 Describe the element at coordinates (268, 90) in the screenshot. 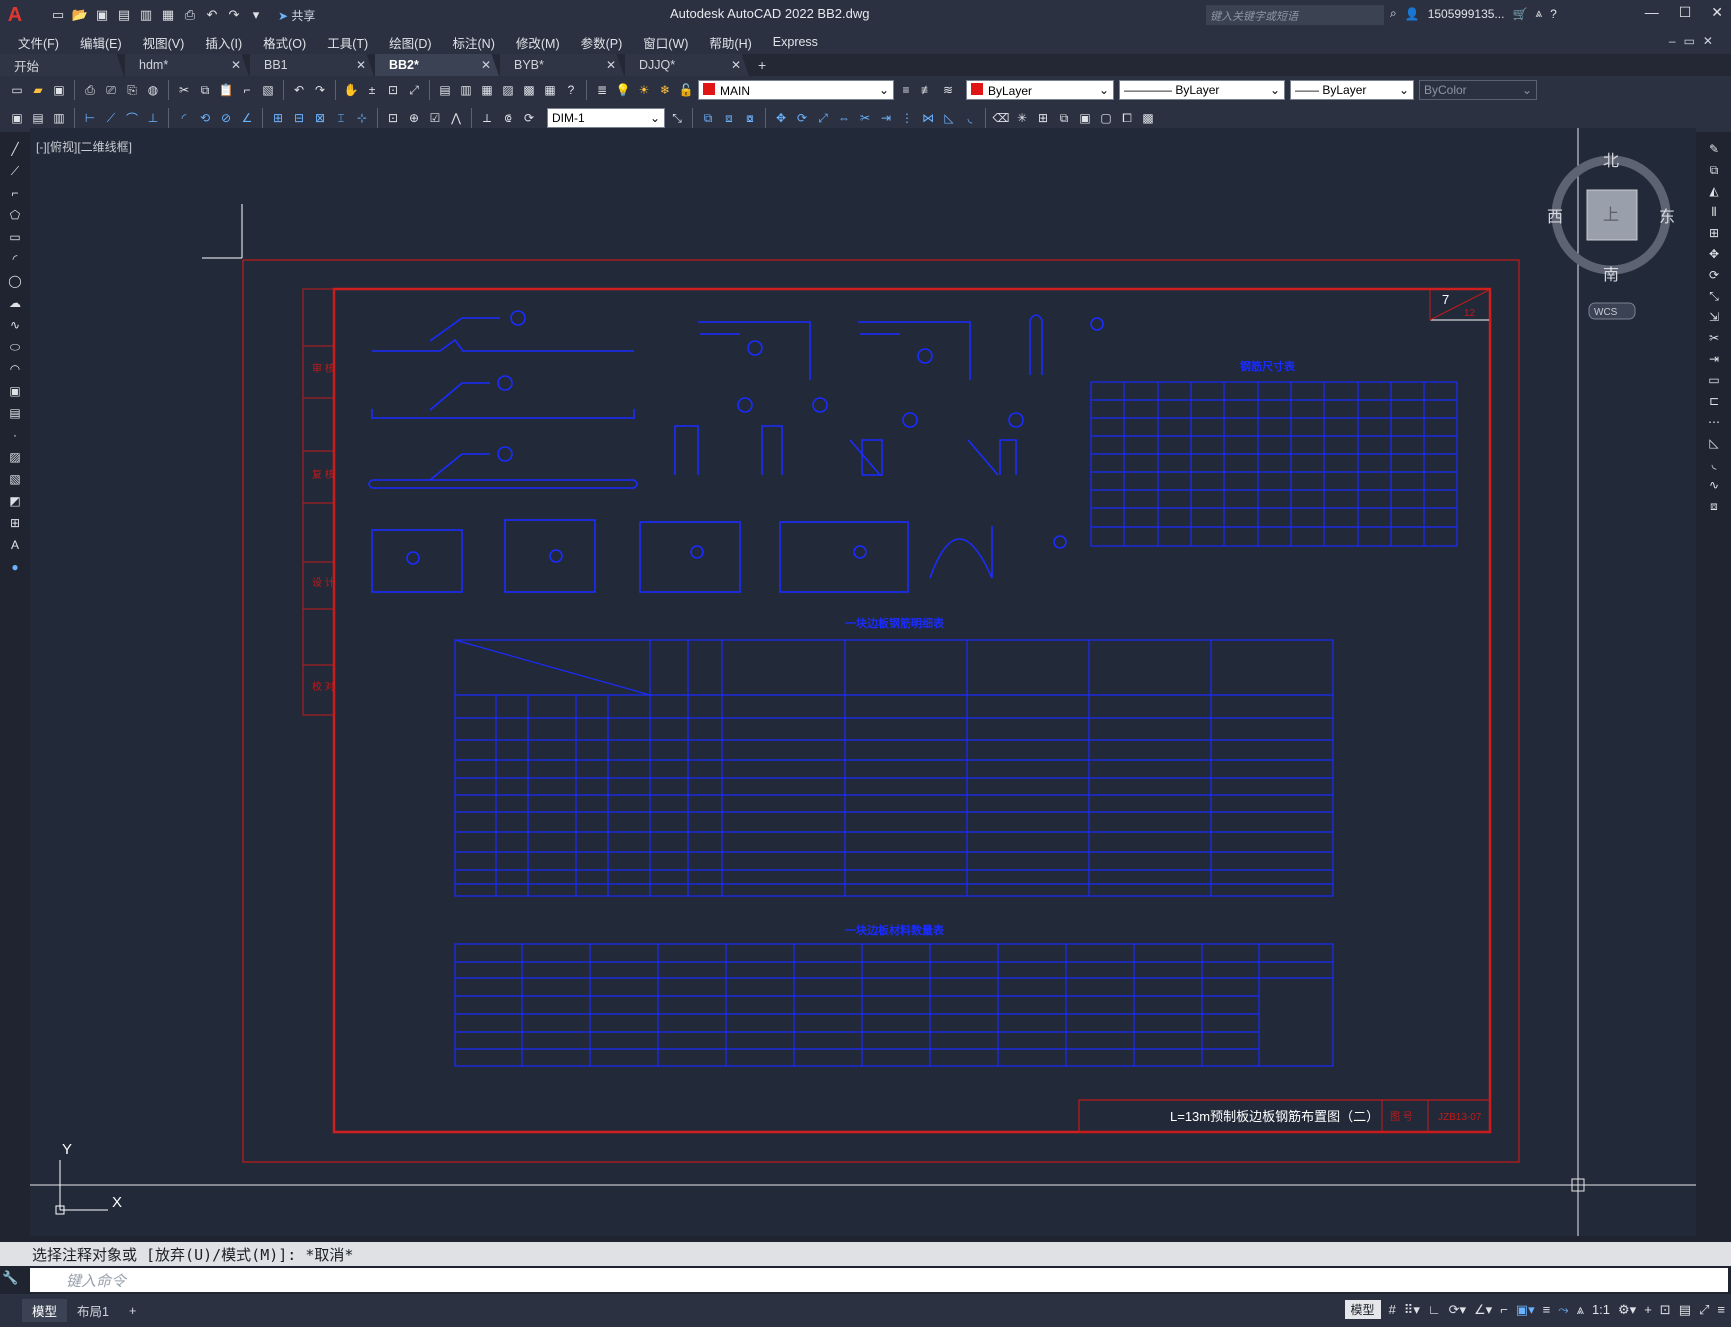

I see `block-editor-icon: ▧` at that location.